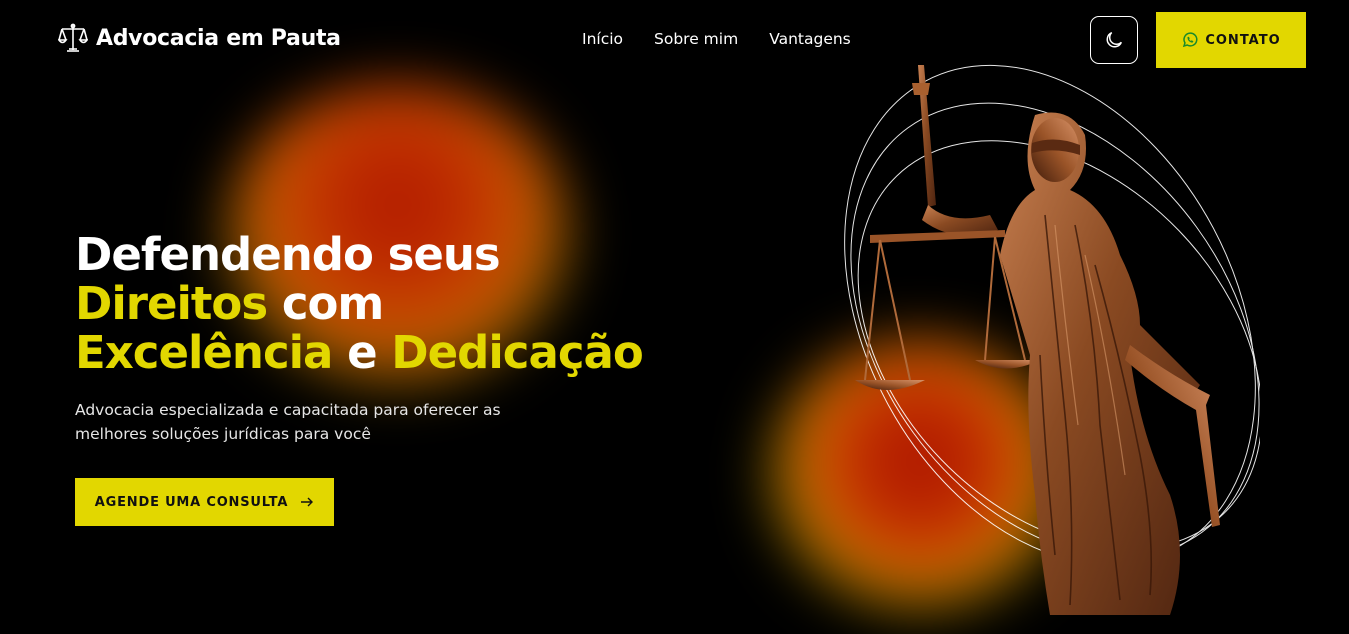  I want to click on hero-title-com: com, so click(332, 303).